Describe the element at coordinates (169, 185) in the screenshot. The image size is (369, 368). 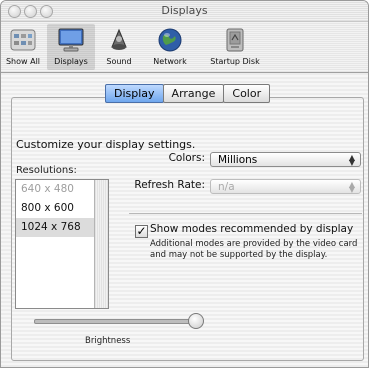
I see `refresh-rate-label: Refresh Rate:` at that location.